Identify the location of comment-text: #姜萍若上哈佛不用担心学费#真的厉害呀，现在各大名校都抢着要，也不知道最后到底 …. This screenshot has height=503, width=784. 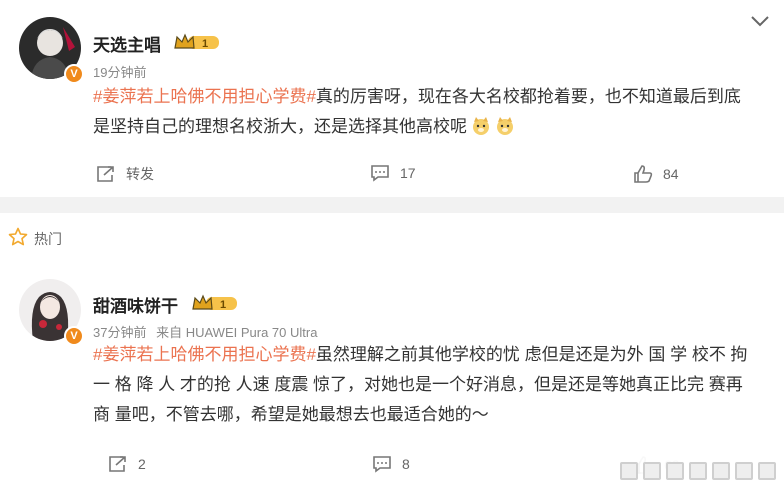
(433, 112).